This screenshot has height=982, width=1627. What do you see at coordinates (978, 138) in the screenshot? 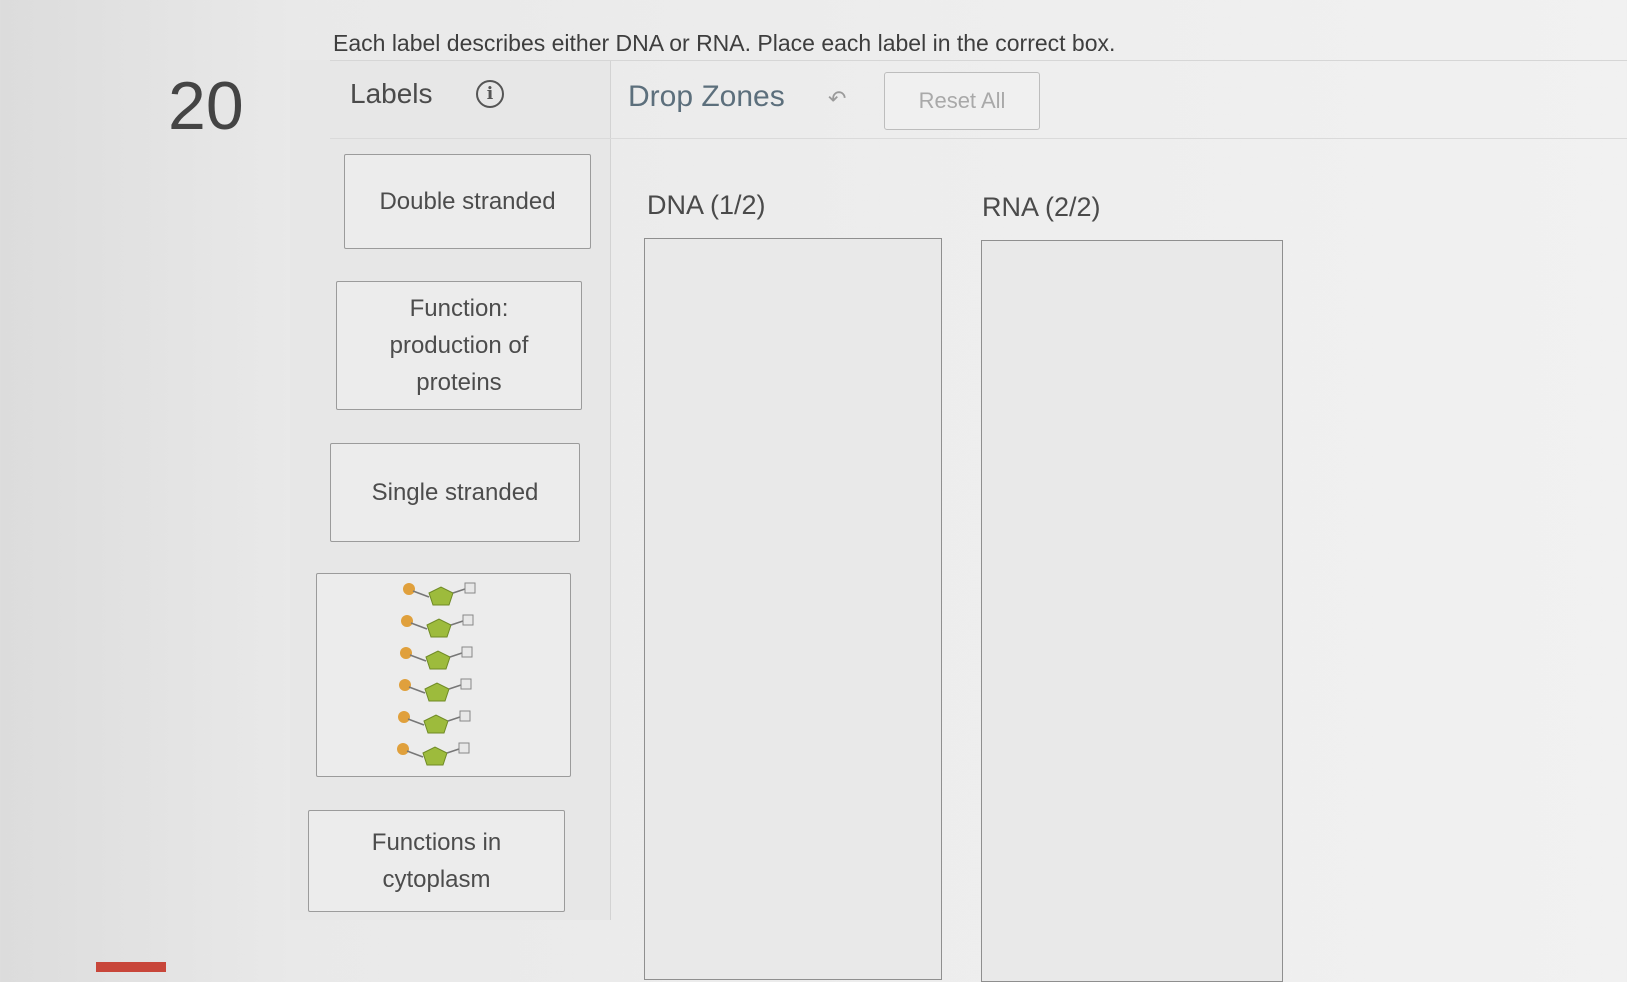
I see `header-divider-bottom` at bounding box center [978, 138].